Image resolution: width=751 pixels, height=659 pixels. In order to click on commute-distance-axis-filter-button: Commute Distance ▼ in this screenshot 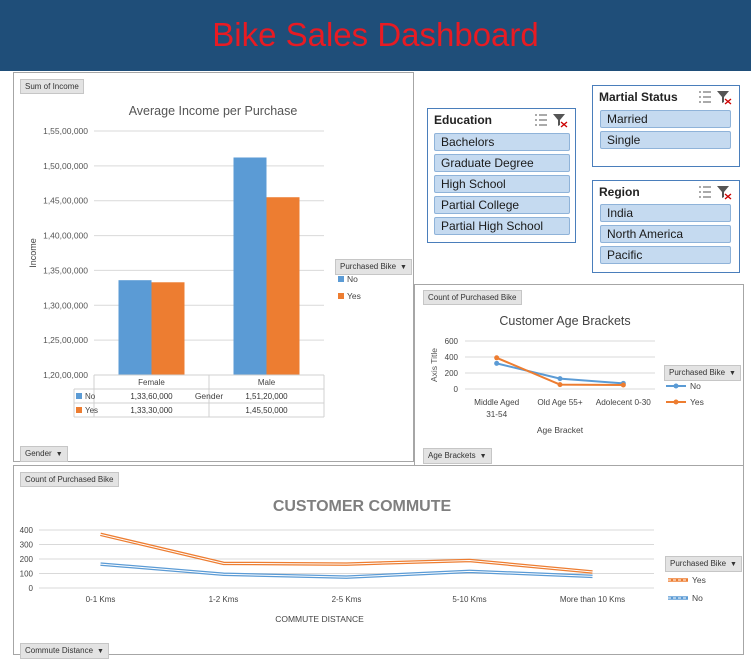, I will do `click(64, 651)`.